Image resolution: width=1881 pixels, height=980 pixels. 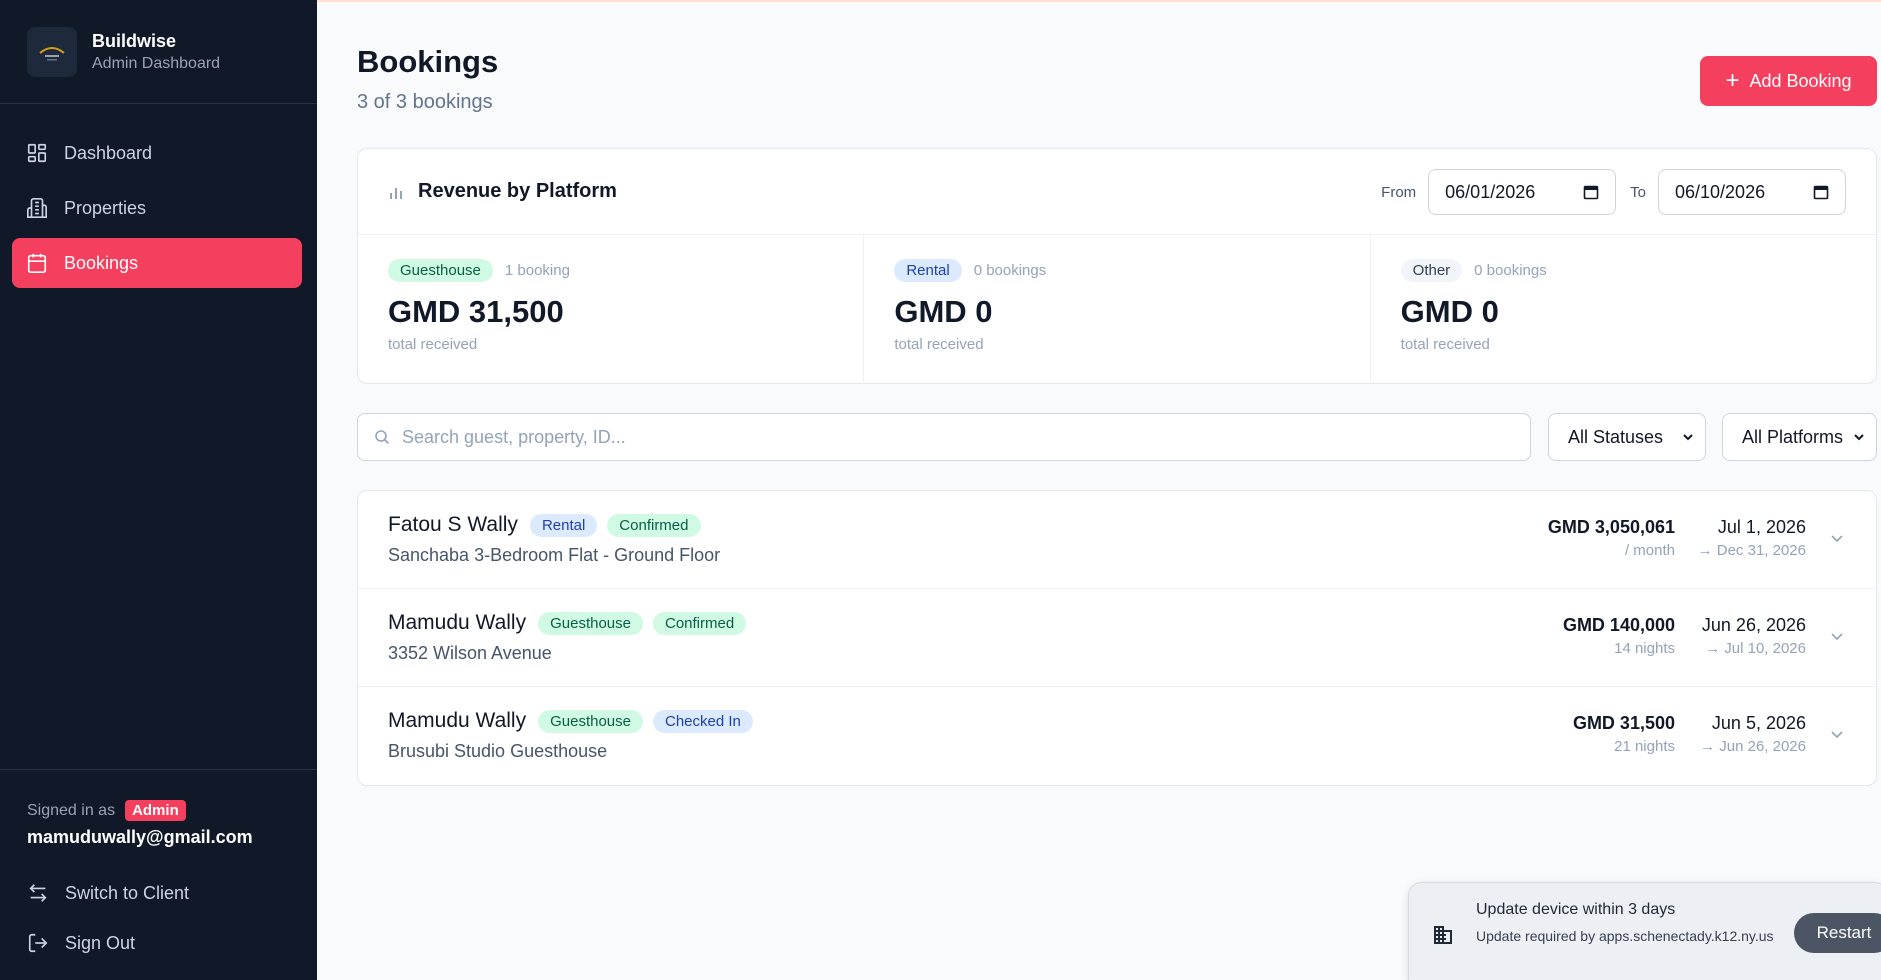 What do you see at coordinates (1490, 191) in the screenshot?
I see `from-date-value: 06/01/2026` at bounding box center [1490, 191].